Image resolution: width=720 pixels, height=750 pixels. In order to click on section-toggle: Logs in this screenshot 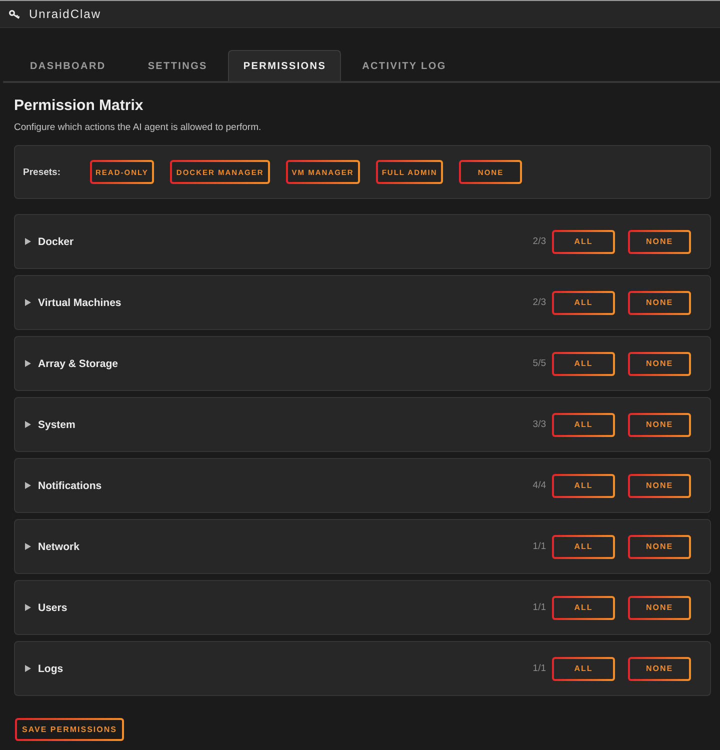, I will do `click(44, 668)`.